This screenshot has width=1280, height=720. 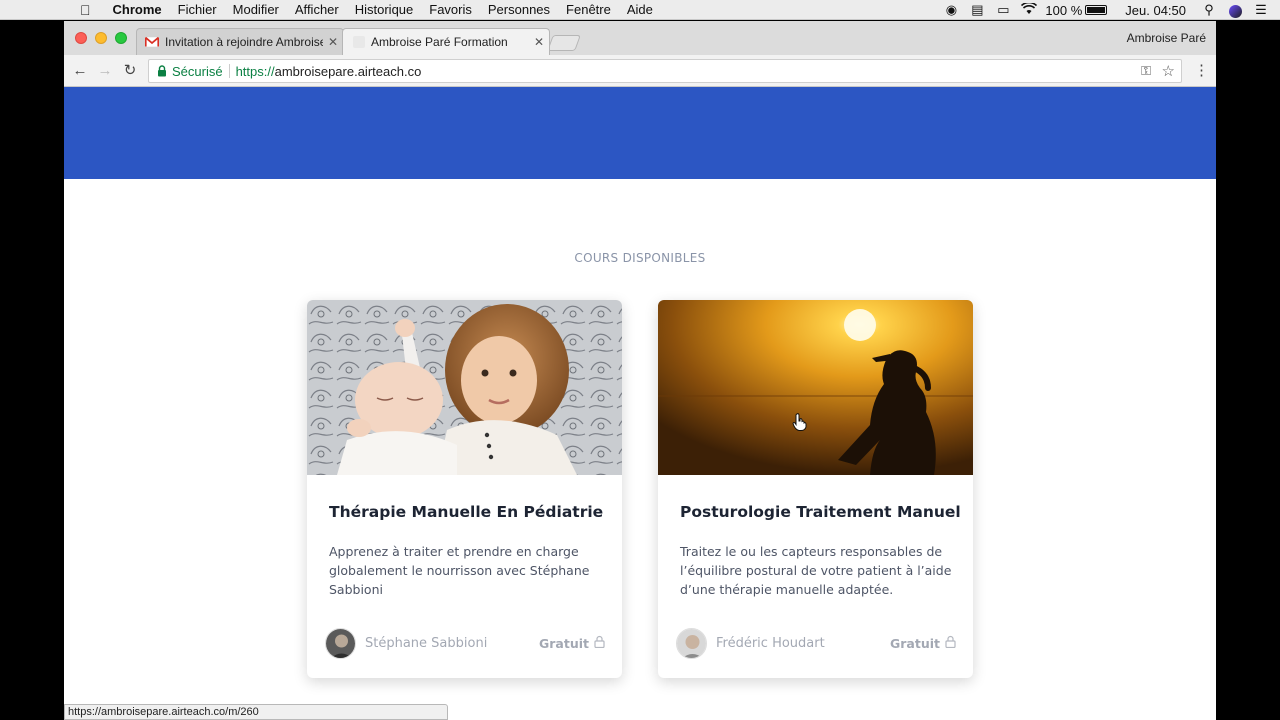 I want to click on airplay-icon: ▭, so click(x=1003, y=10).